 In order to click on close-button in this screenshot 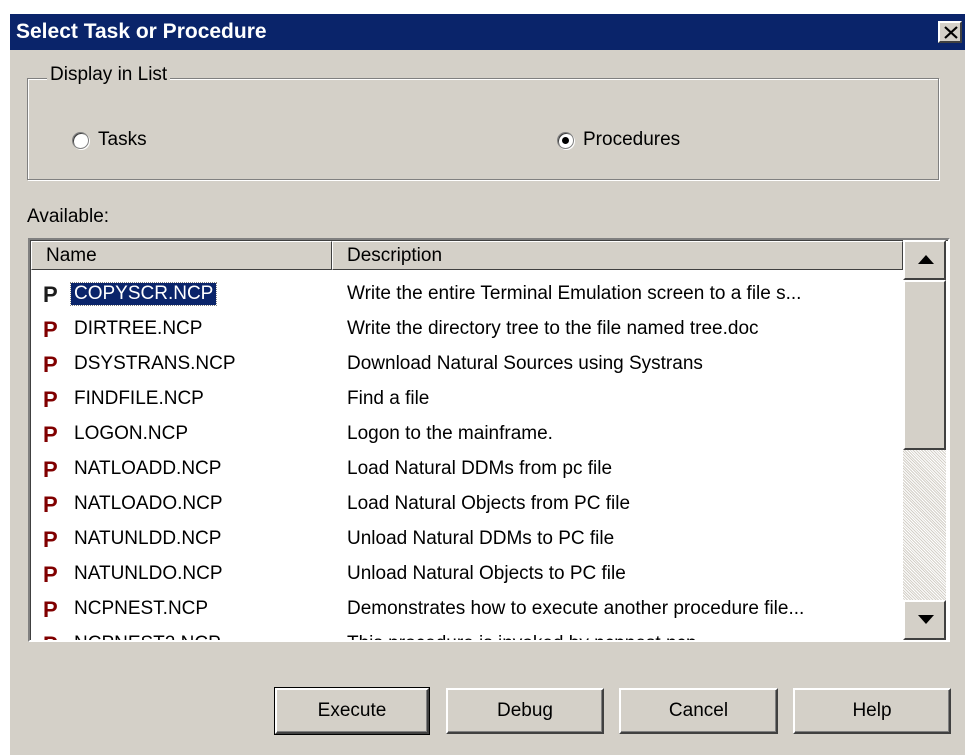, I will do `click(950, 32)`.